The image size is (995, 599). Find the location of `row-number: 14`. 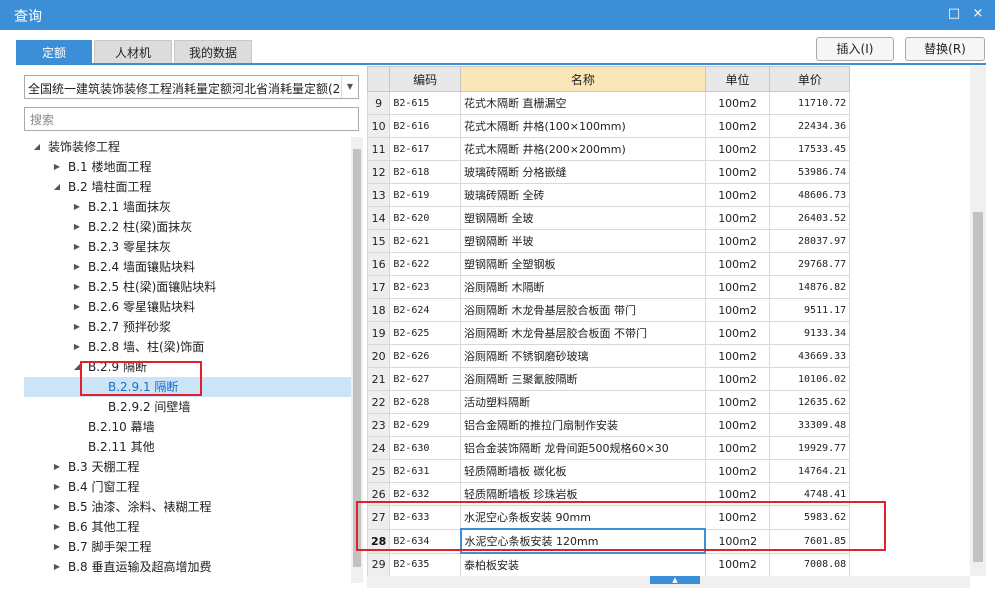

row-number: 14 is located at coordinates (379, 218).